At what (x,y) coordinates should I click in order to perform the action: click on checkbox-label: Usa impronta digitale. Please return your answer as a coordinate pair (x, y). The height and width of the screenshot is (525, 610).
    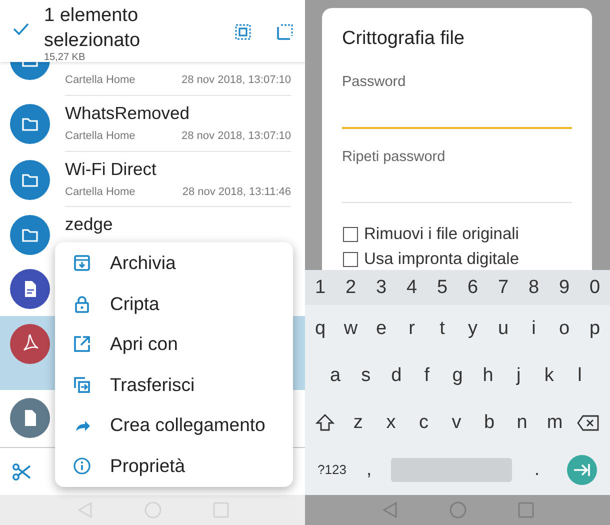
    Looking at the image, I should click on (441, 259).